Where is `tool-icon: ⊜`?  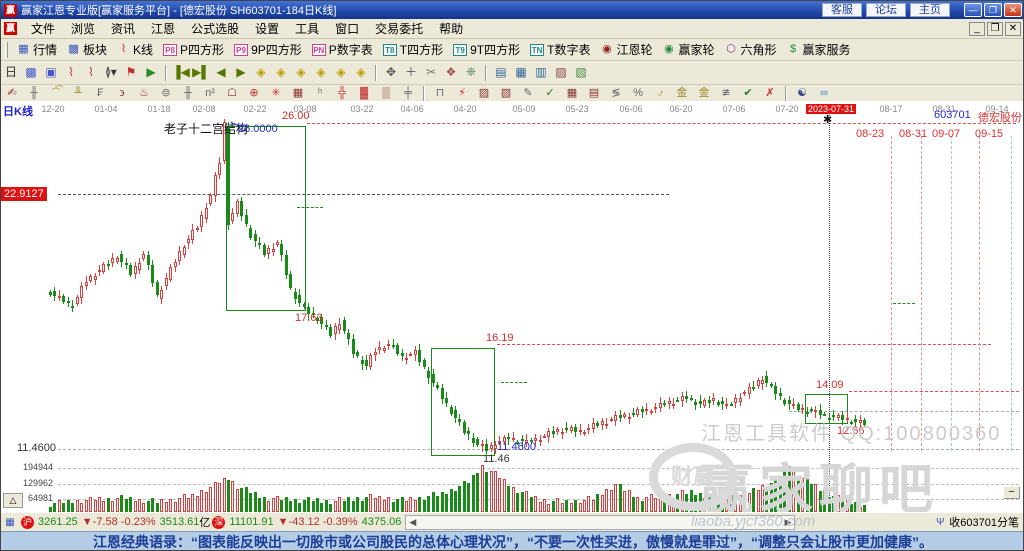
tool-icon: ⊜ is located at coordinates (166, 93).